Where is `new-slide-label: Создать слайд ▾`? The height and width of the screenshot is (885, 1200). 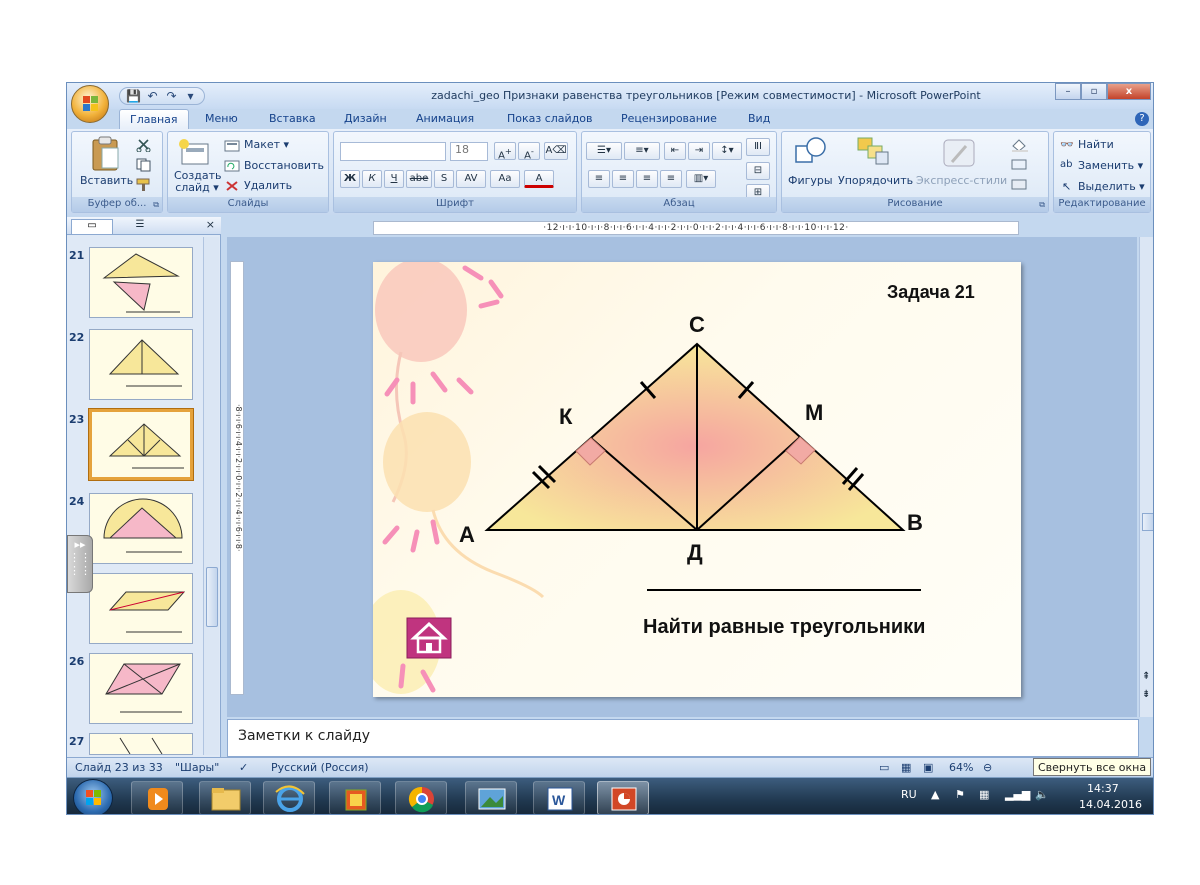 new-slide-label: Создать слайд ▾ is located at coordinates (198, 182).